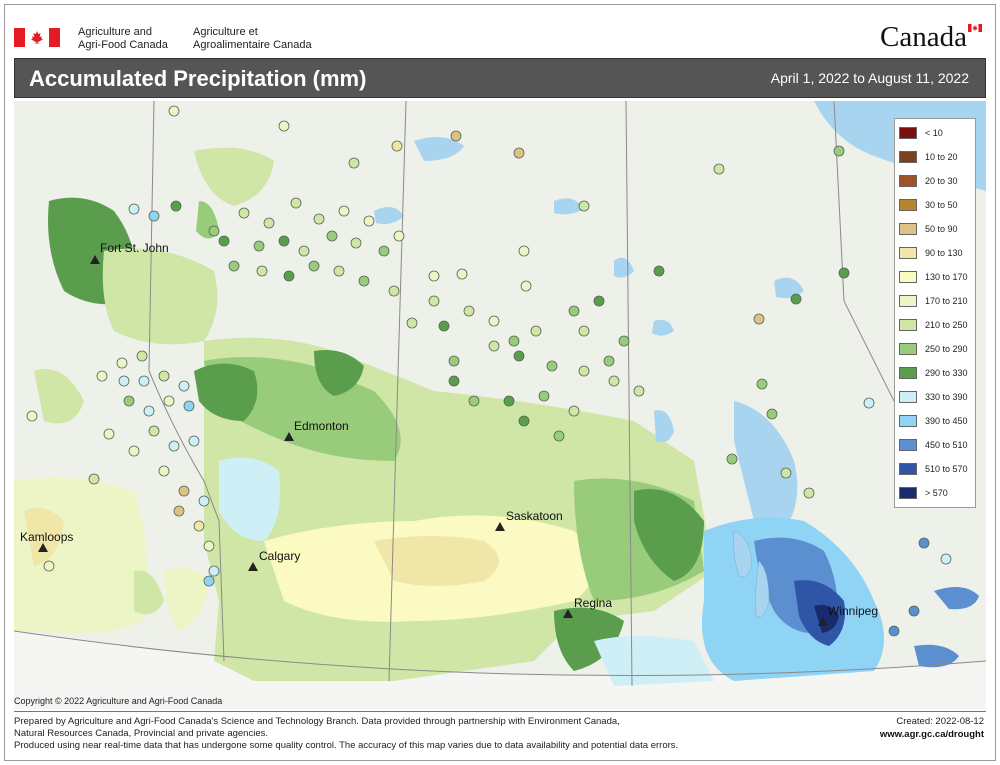  What do you see at coordinates (37, 37) in the screenshot?
I see `canada-flag-icon` at bounding box center [37, 37].